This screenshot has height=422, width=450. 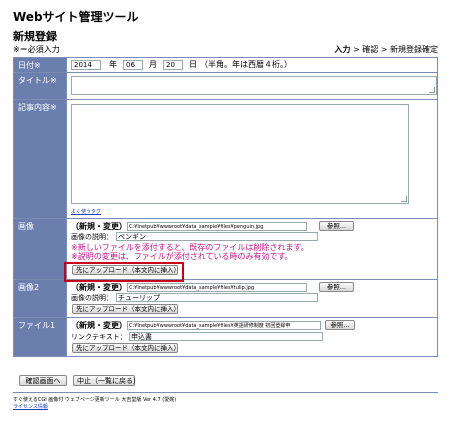 I want to click on title-input, so click(x=254, y=85).